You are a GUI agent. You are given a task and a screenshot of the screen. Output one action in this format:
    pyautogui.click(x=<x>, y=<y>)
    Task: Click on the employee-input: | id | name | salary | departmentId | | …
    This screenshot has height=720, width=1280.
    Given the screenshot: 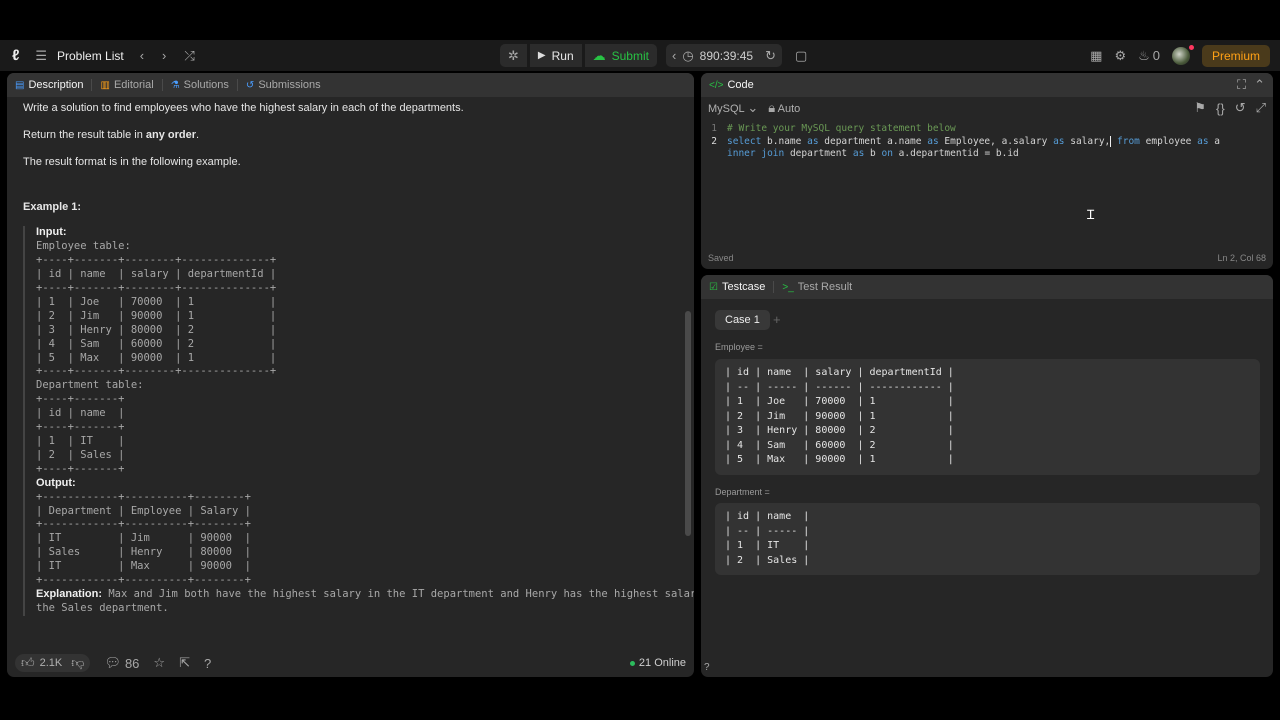 What is the action you would take?
    pyautogui.click(x=987, y=417)
    